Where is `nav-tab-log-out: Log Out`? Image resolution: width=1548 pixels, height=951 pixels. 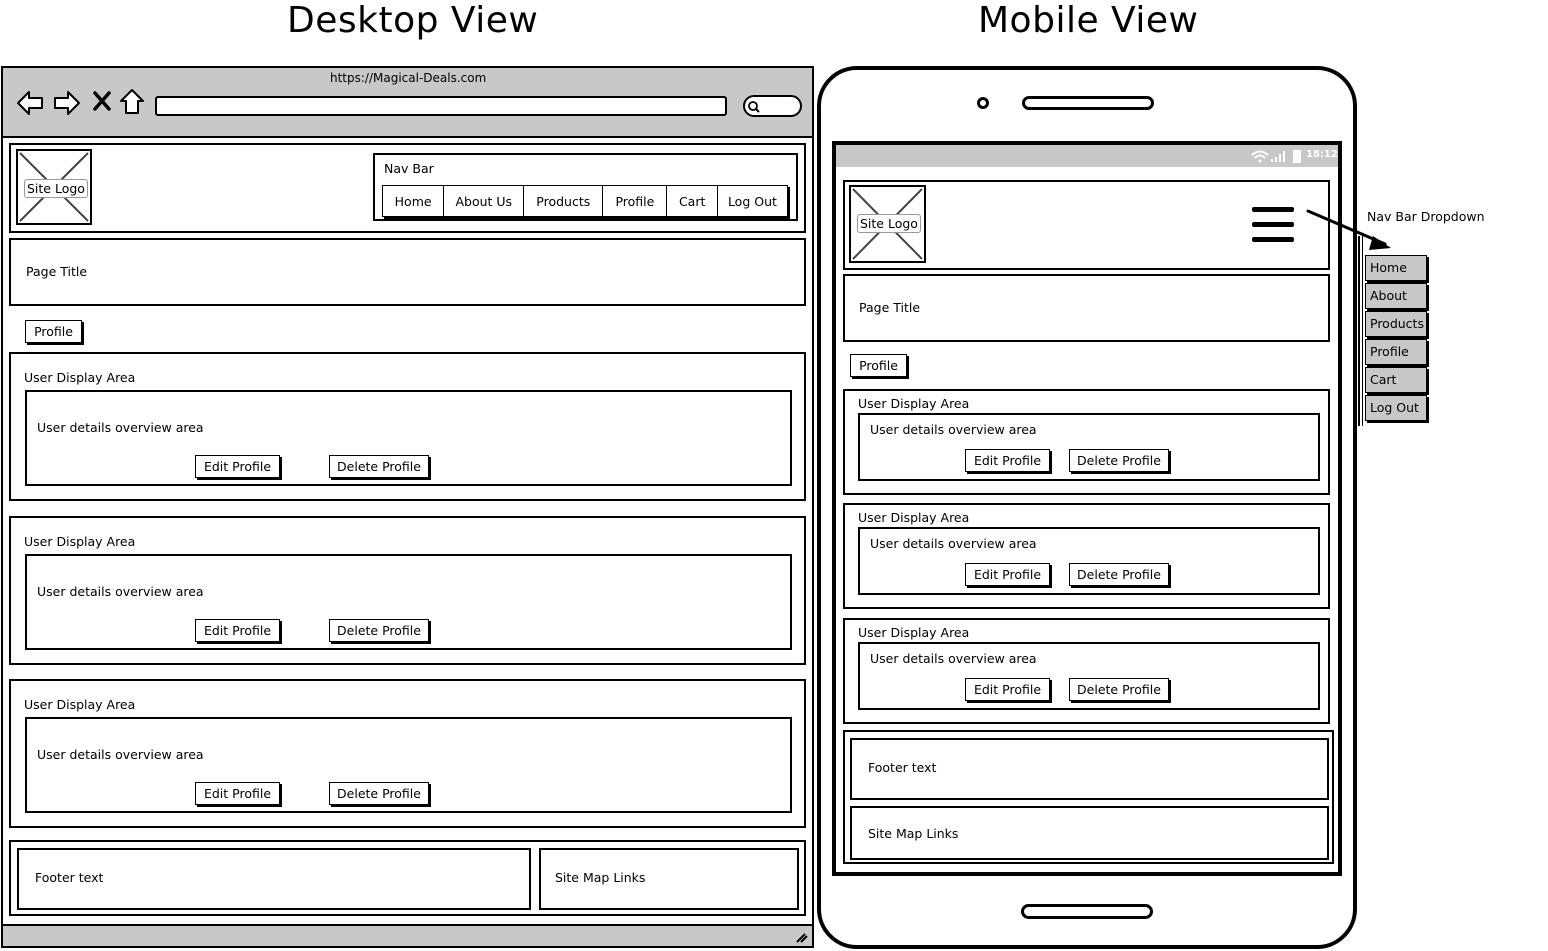 nav-tab-log-out: Log Out is located at coordinates (752, 201).